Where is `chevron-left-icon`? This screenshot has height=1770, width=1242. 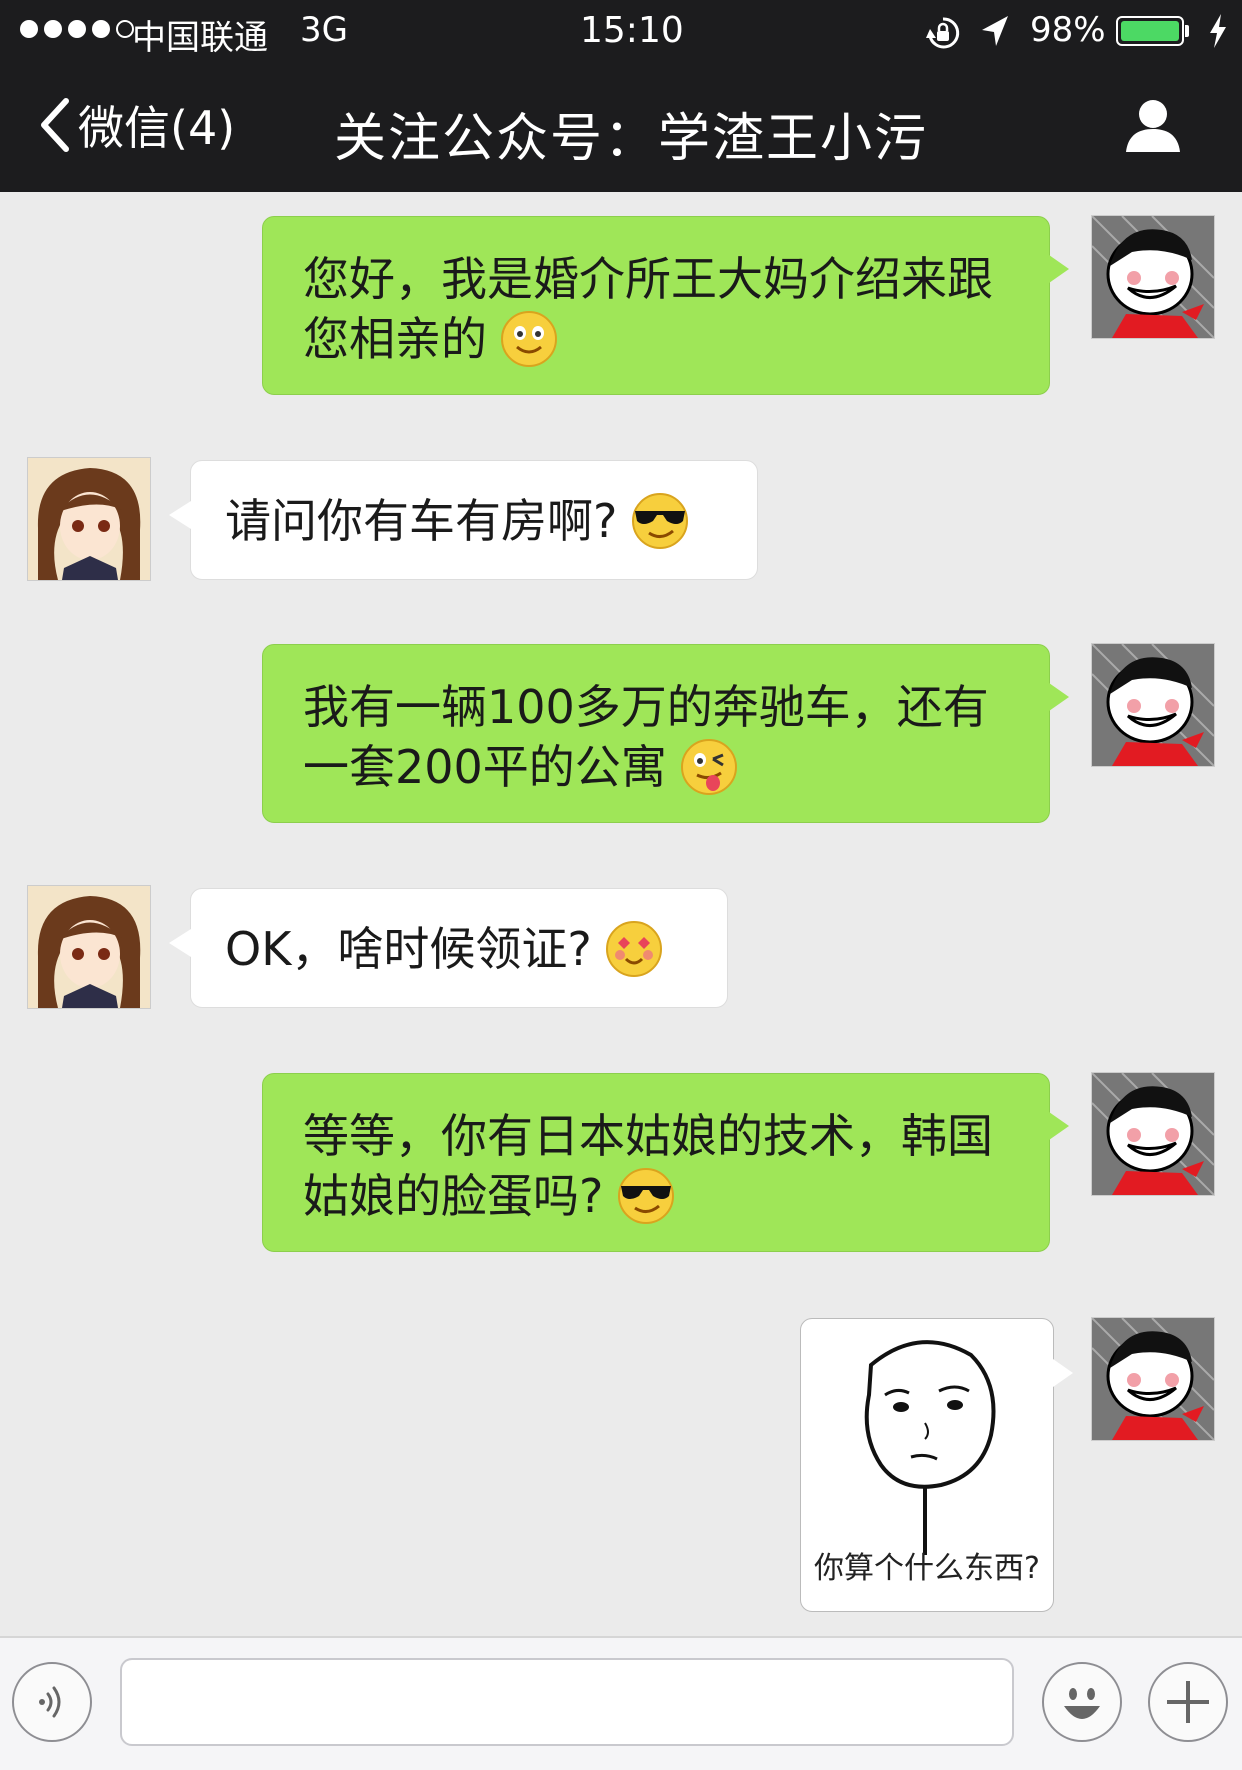
chevron-left-icon is located at coordinates (55, 125).